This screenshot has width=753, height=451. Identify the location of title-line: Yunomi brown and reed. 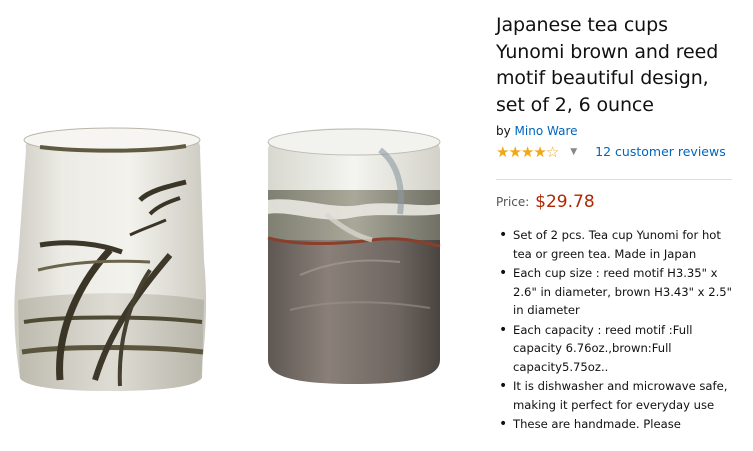
(607, 51).